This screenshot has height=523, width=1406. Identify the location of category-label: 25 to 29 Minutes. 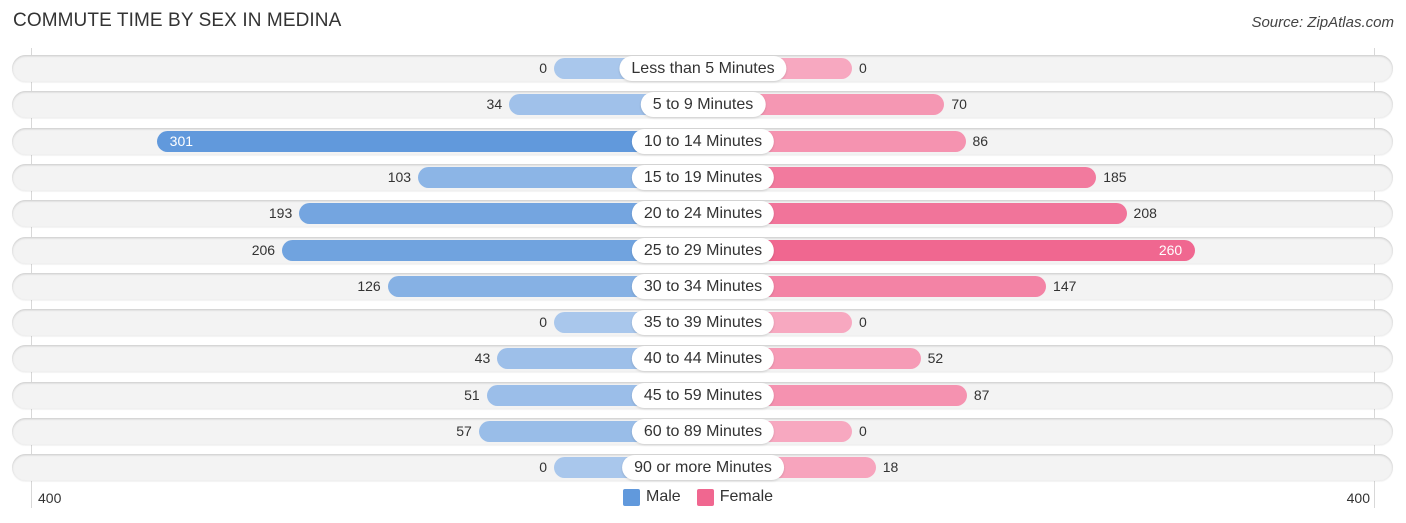
(703, 250).